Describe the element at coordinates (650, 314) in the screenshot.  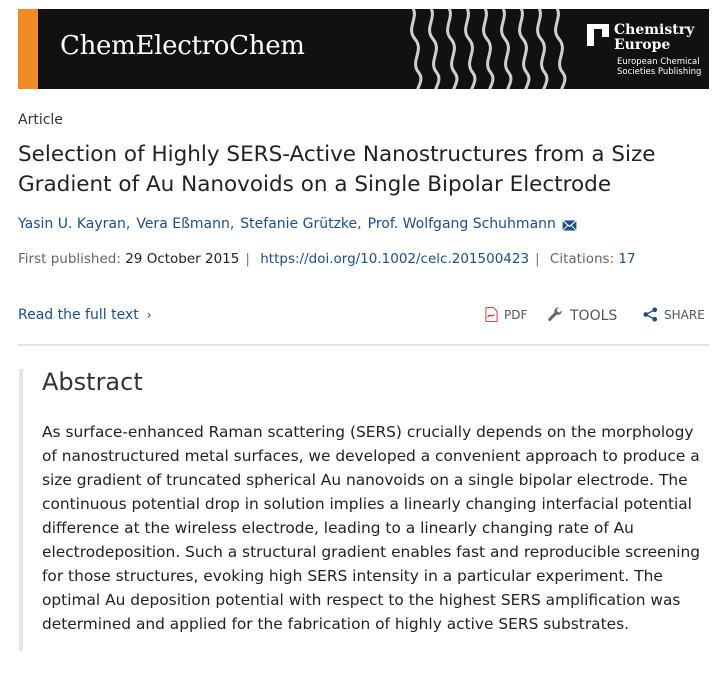
I see `share-icon` at that location.